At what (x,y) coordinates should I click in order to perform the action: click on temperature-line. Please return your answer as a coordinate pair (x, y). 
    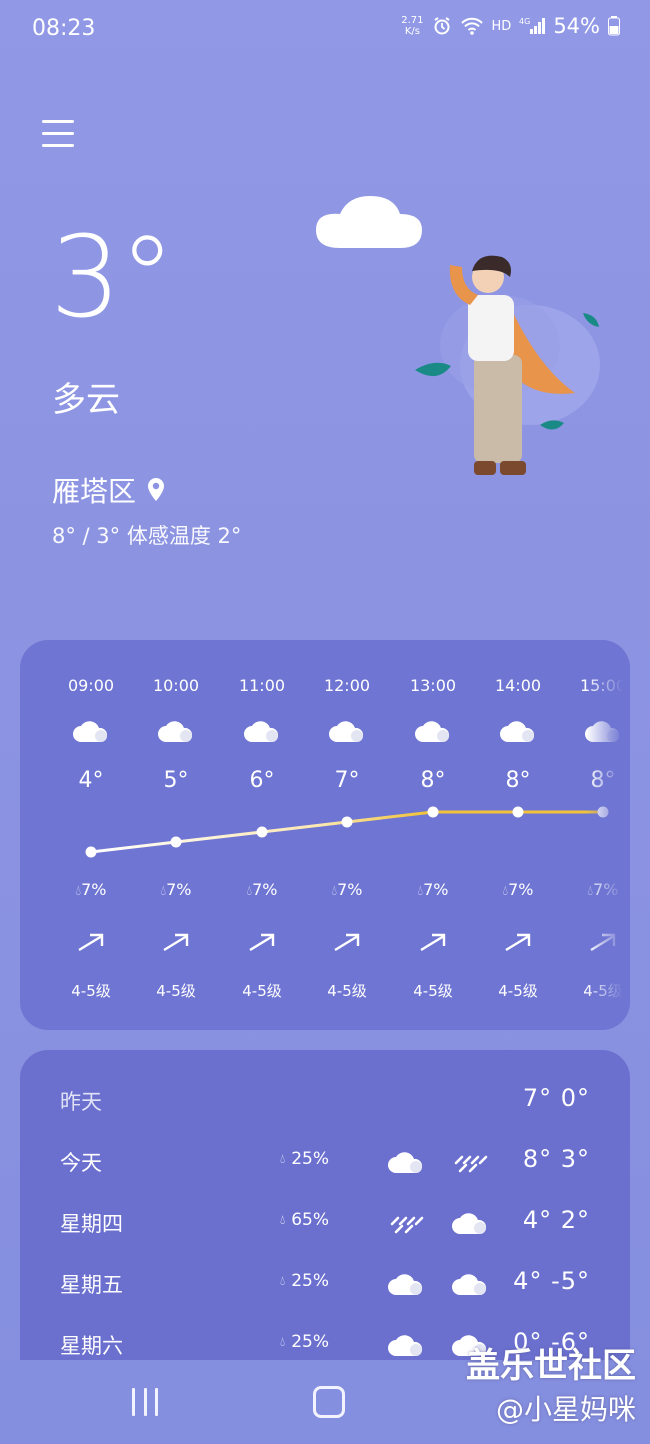
    Looking at the image, I should click on (347, 832).